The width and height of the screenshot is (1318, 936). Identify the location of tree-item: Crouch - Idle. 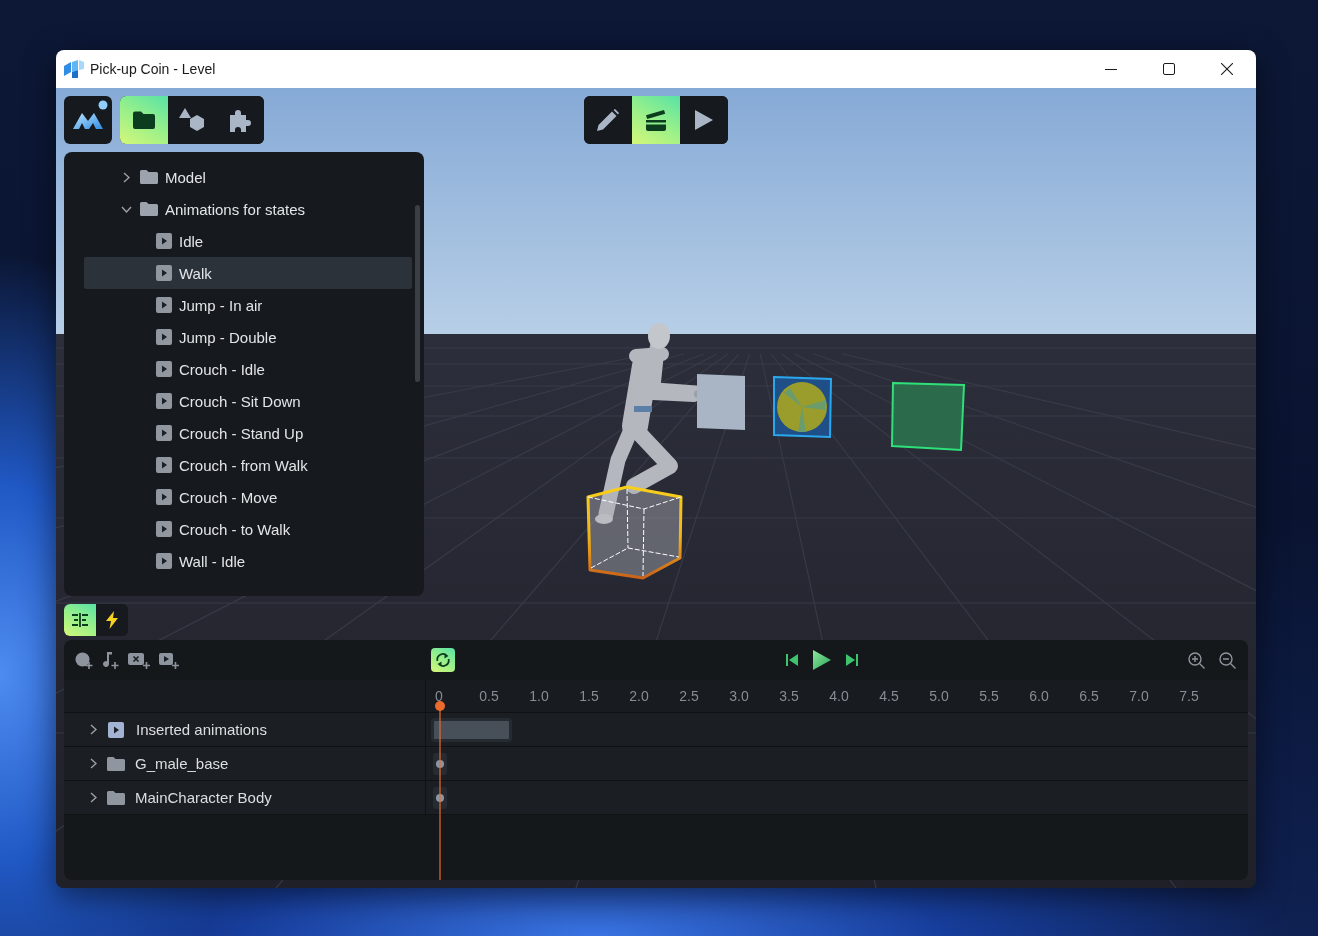
(248, 369).